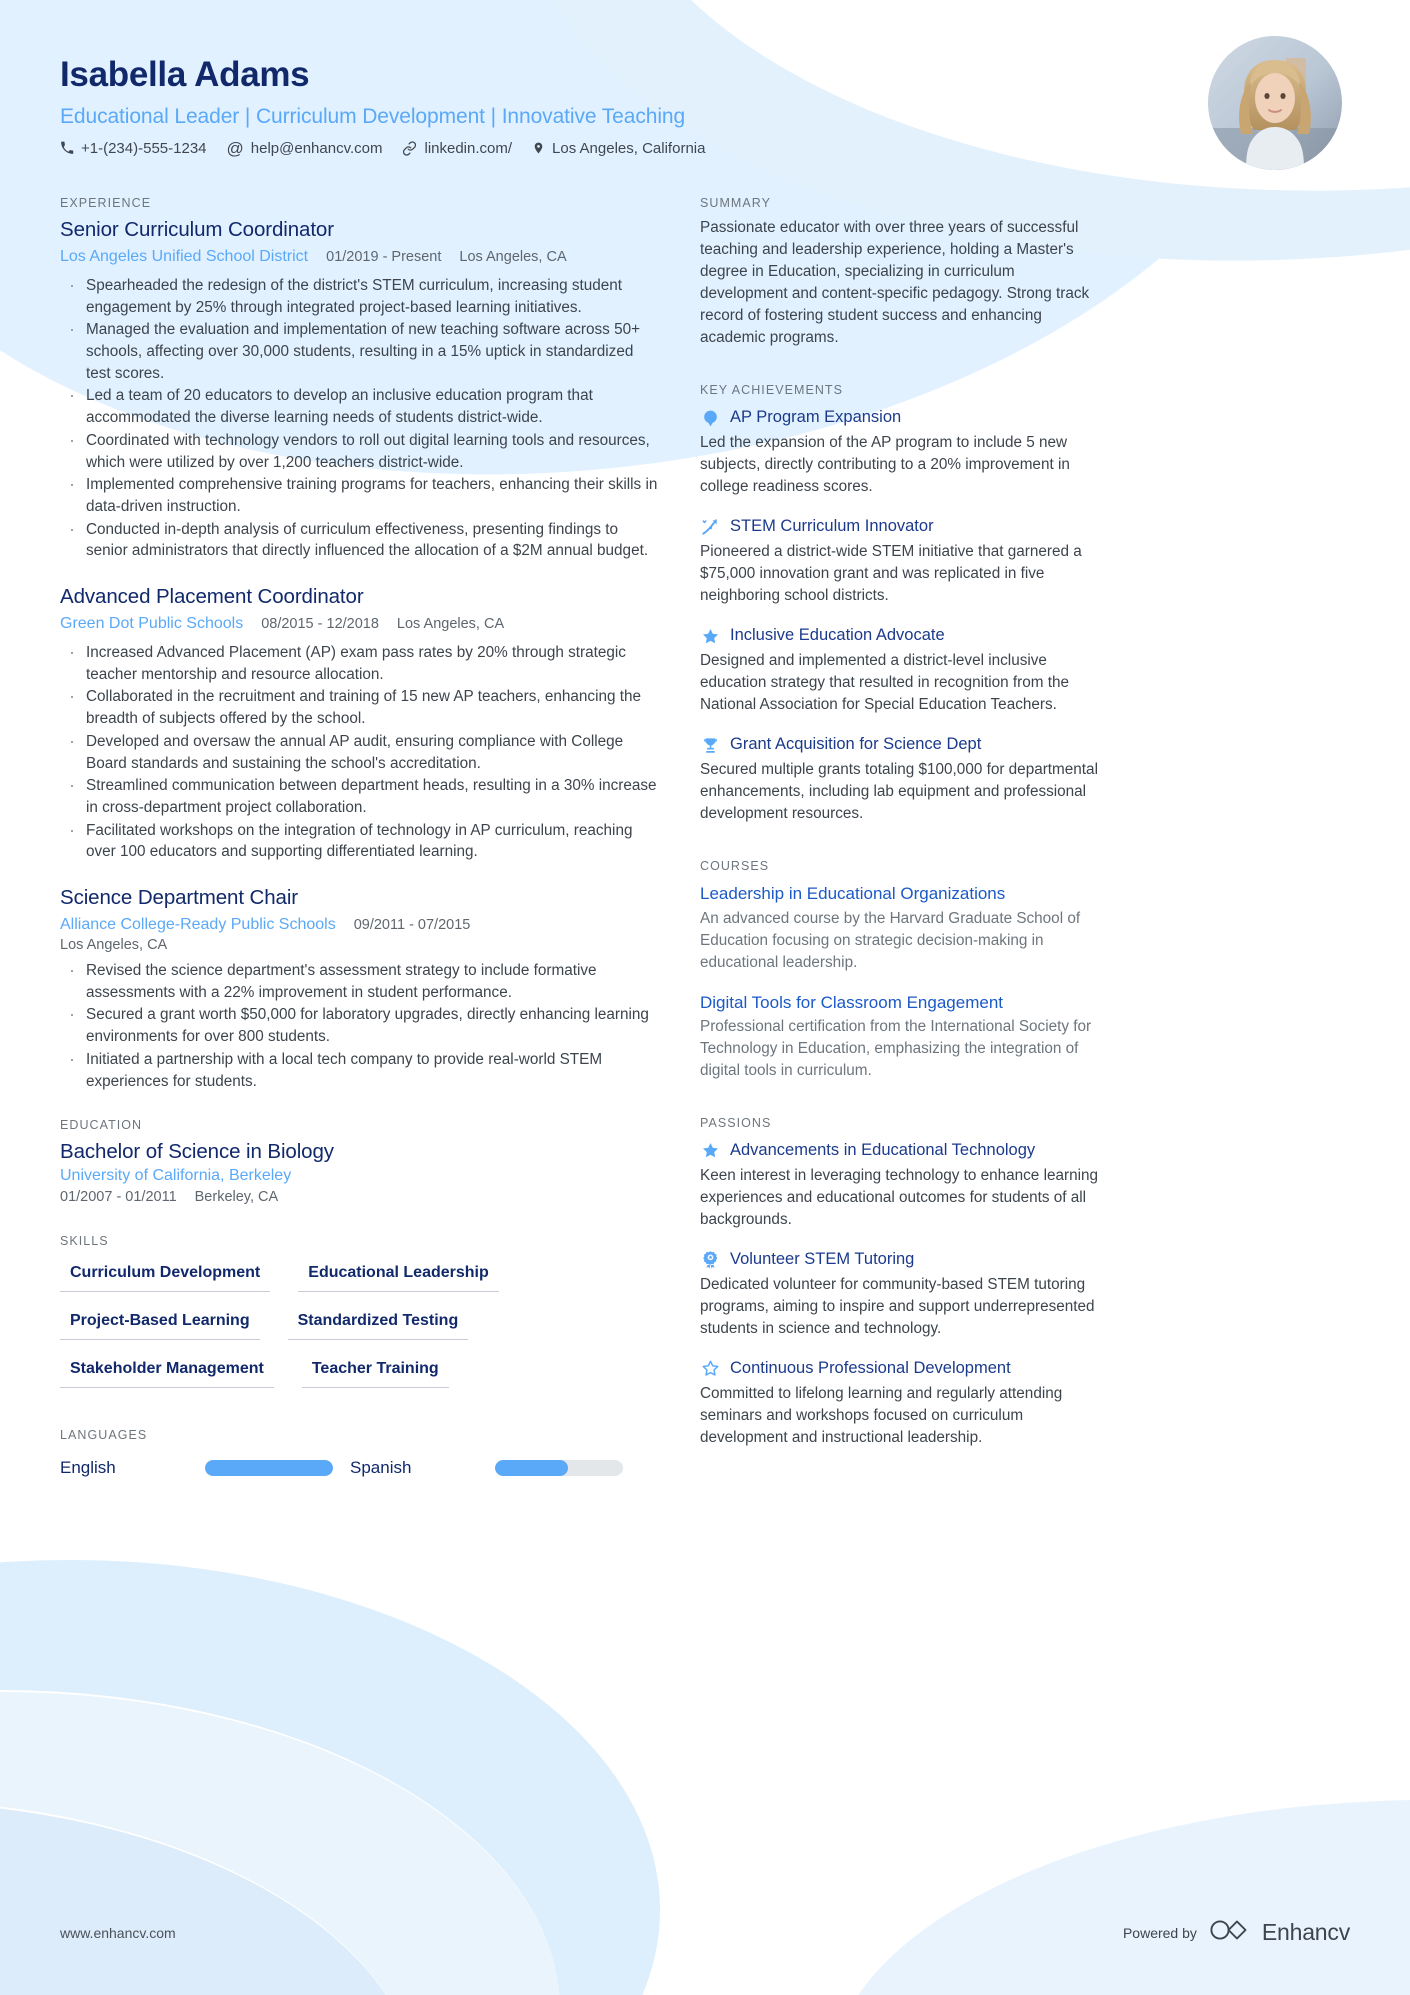  What do you see at coordinates (856, 744) in the screenshot?
I see `achievement-title: Grant Acquisition for Science Dept` at bounding box center [856, 744].